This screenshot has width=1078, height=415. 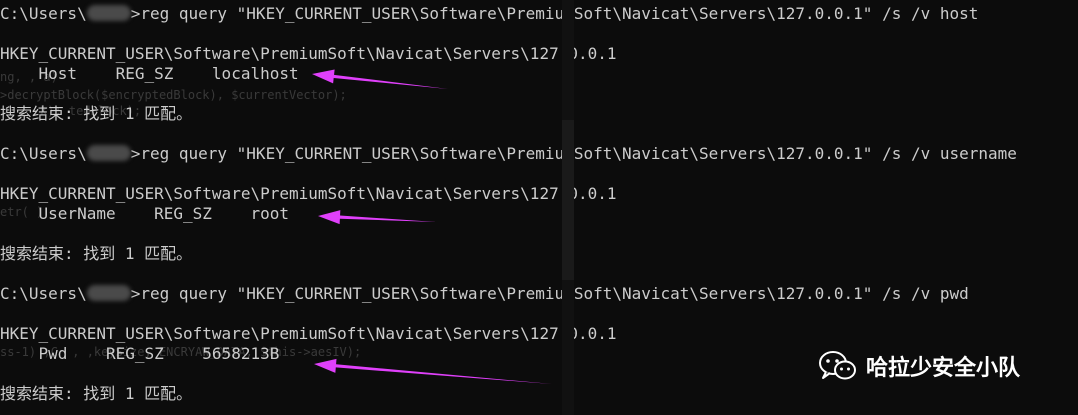 What do you see at coordinates (943, 368) in the screenshot?
I see `watermark-text: 哈拉少安全小队` at bounding box center [943, 368].